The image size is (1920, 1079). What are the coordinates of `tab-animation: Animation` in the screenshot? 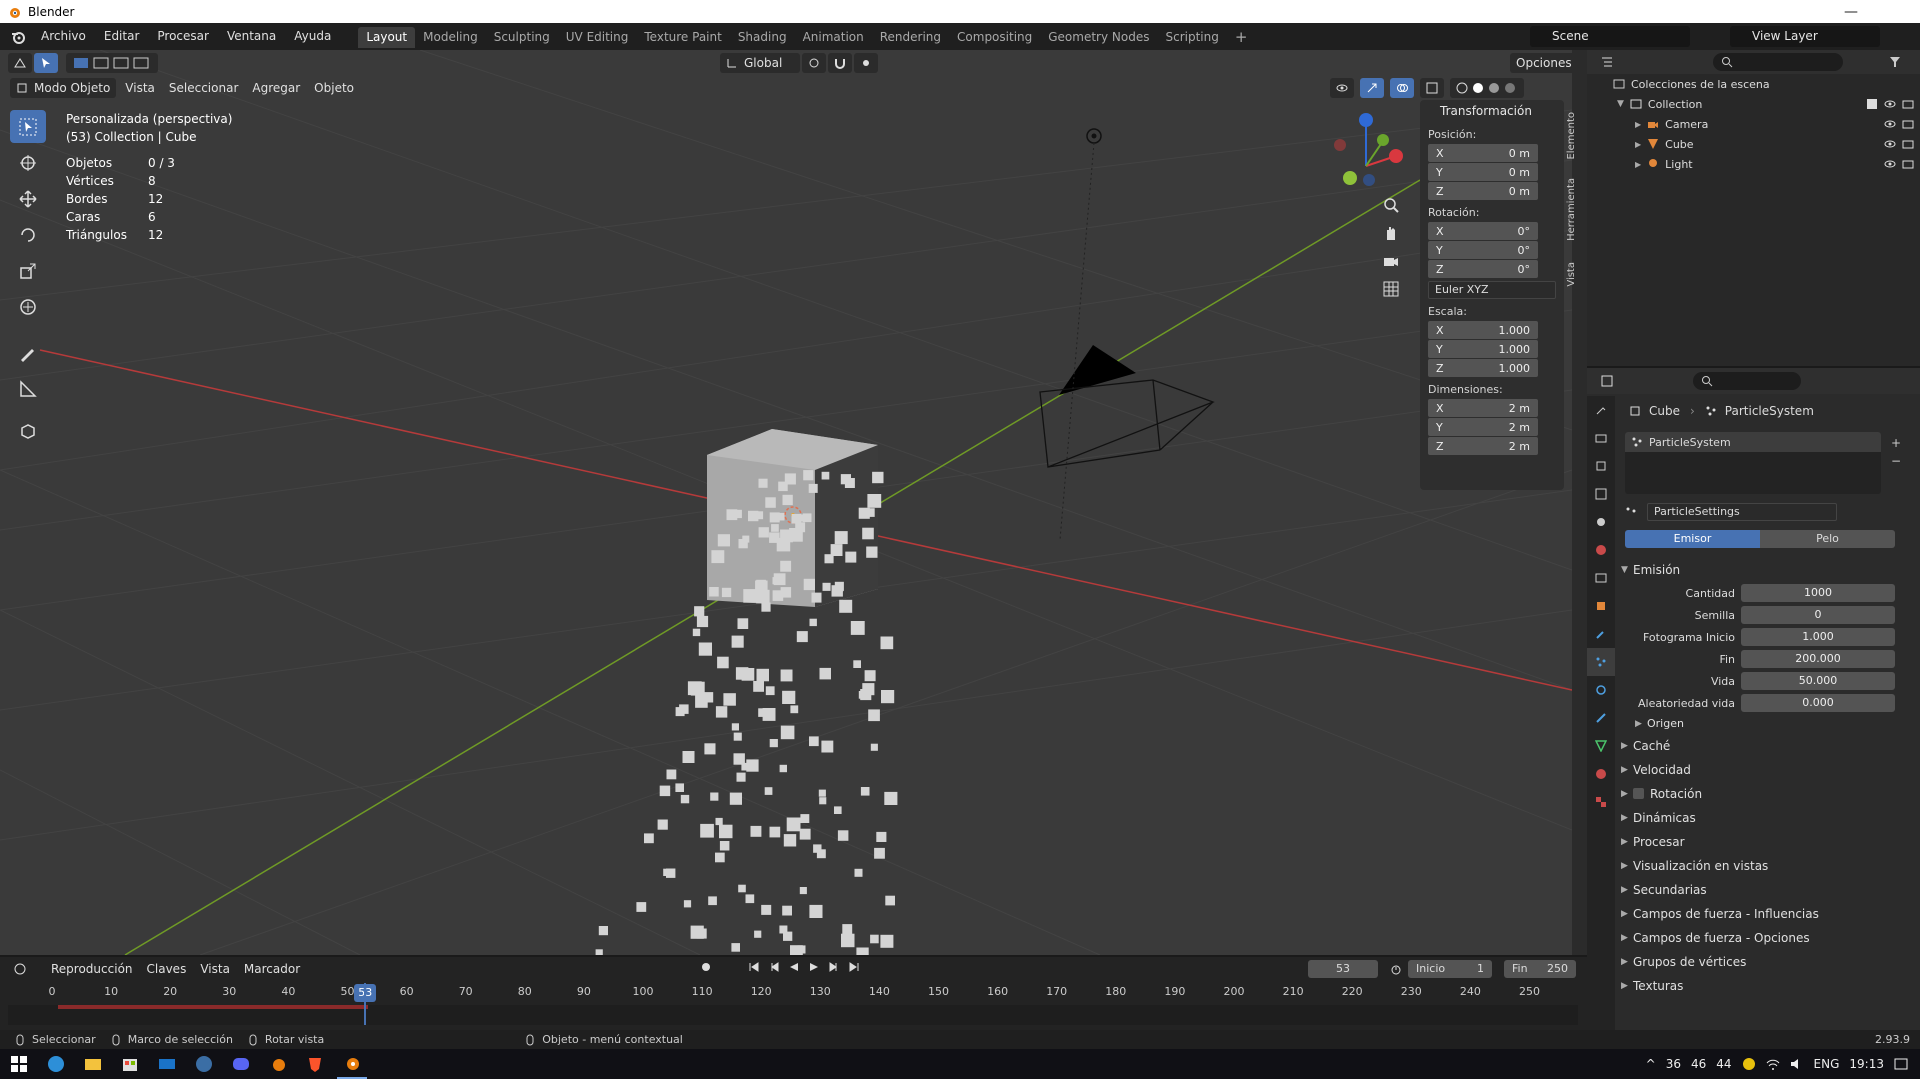 It's located at (833, 37).